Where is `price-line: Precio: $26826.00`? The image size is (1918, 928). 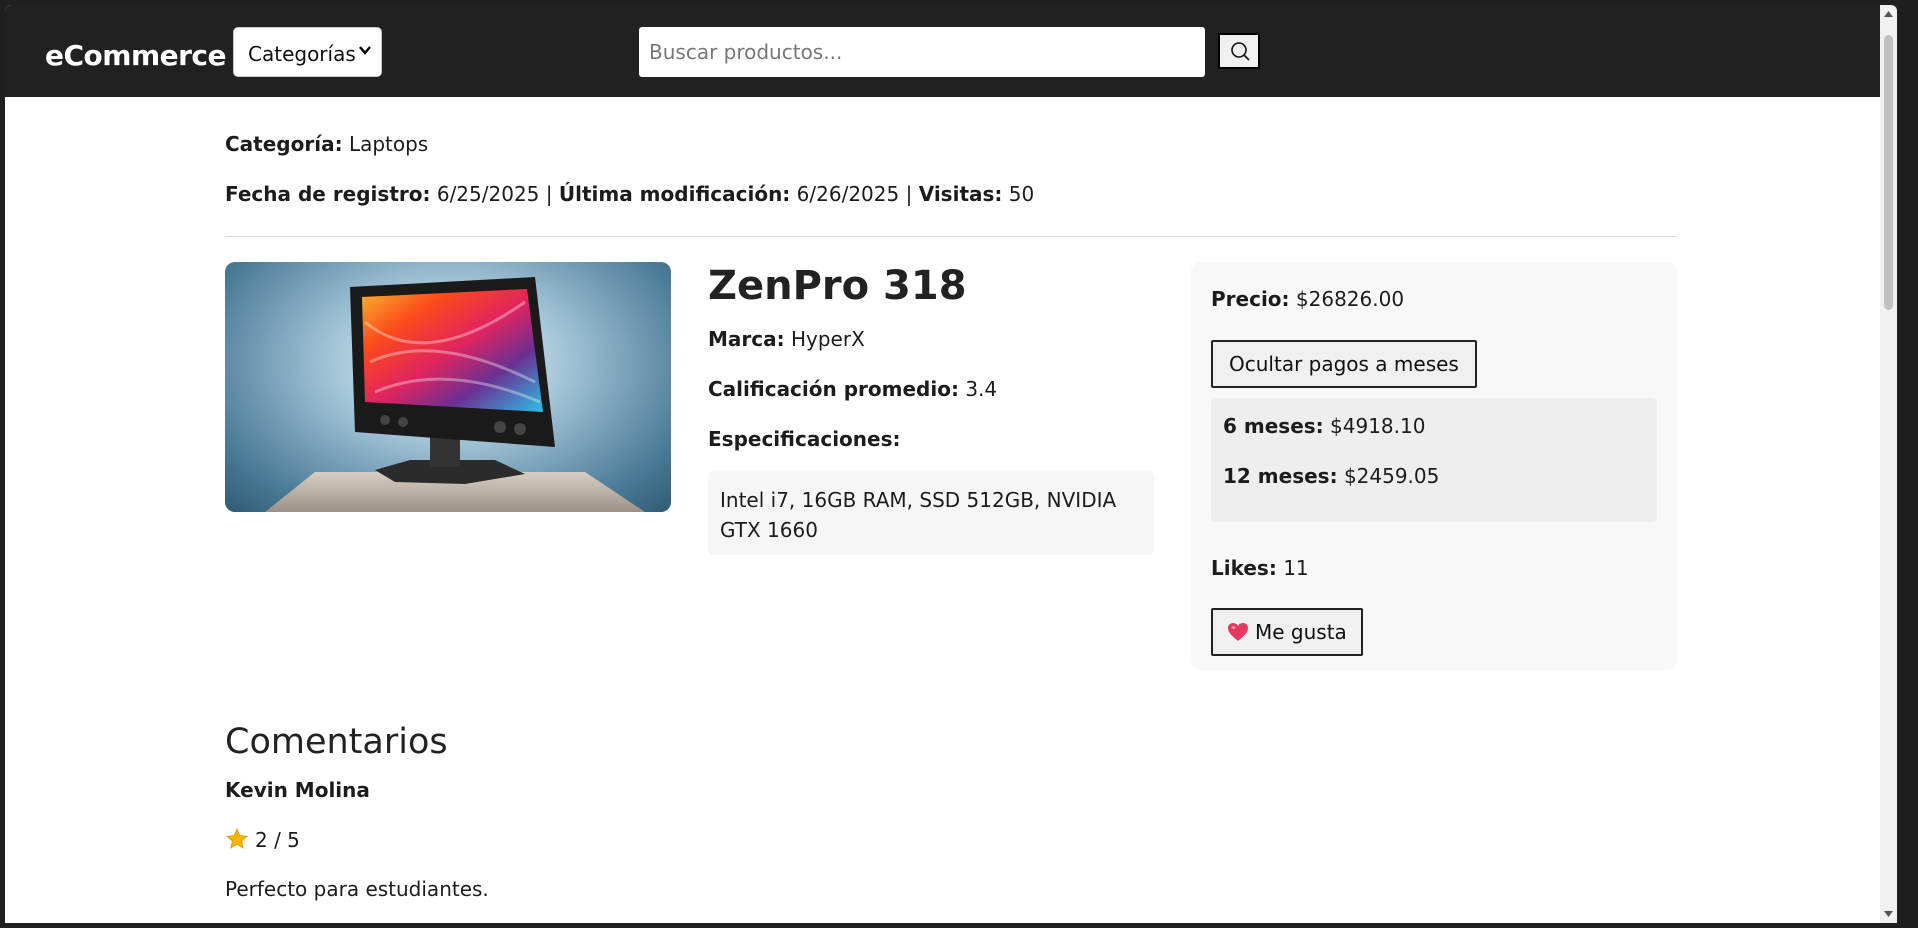 price-line: Precio: $26826.00 is located at coordinates (1307, 299).